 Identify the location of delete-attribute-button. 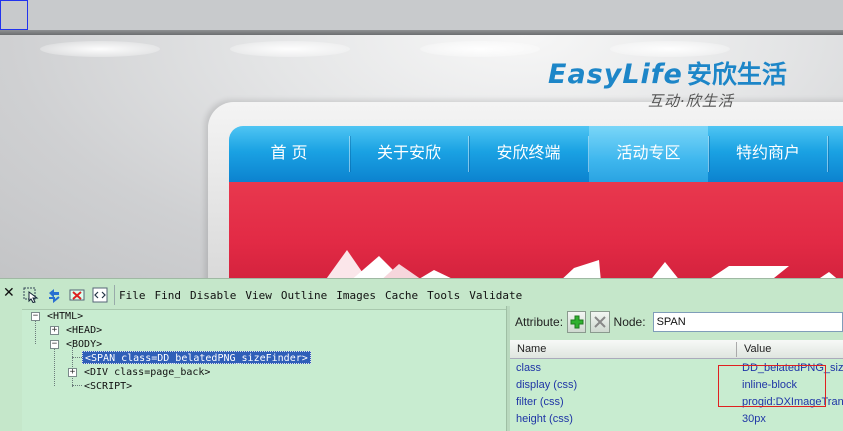
(600, 322).